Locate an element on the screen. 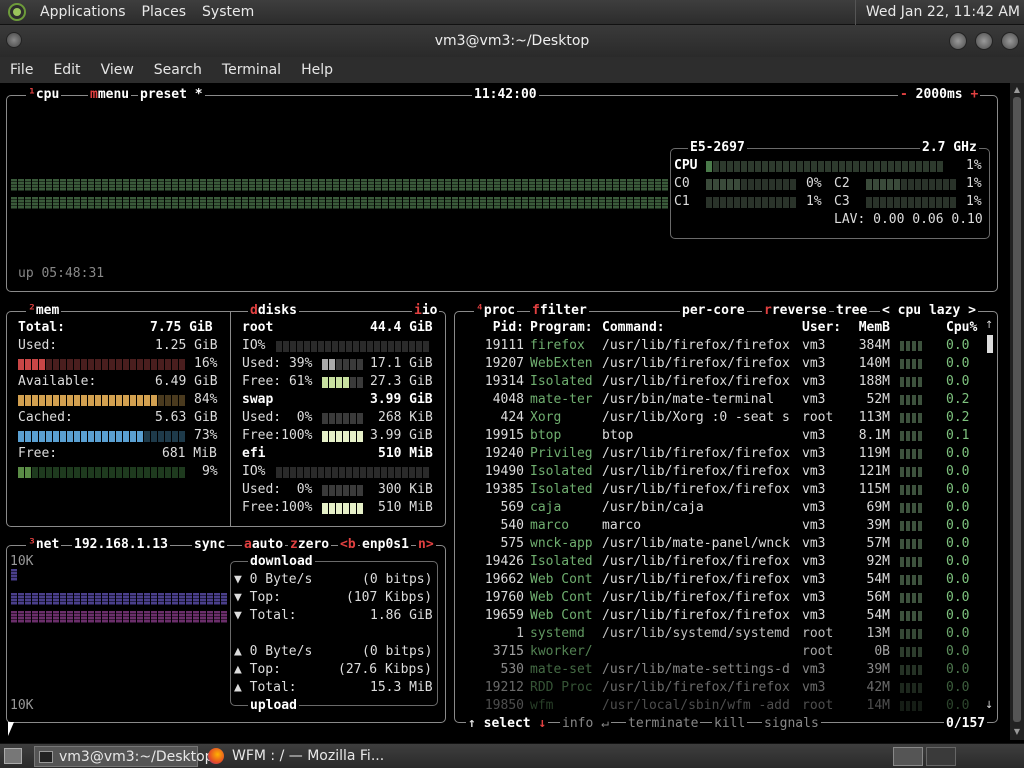 The height and width of the screenshot is (768, 1024). proc-row: 569 caja/usr/bin/caja vm3 69M 0.0 is located at coordinates (723, 508).